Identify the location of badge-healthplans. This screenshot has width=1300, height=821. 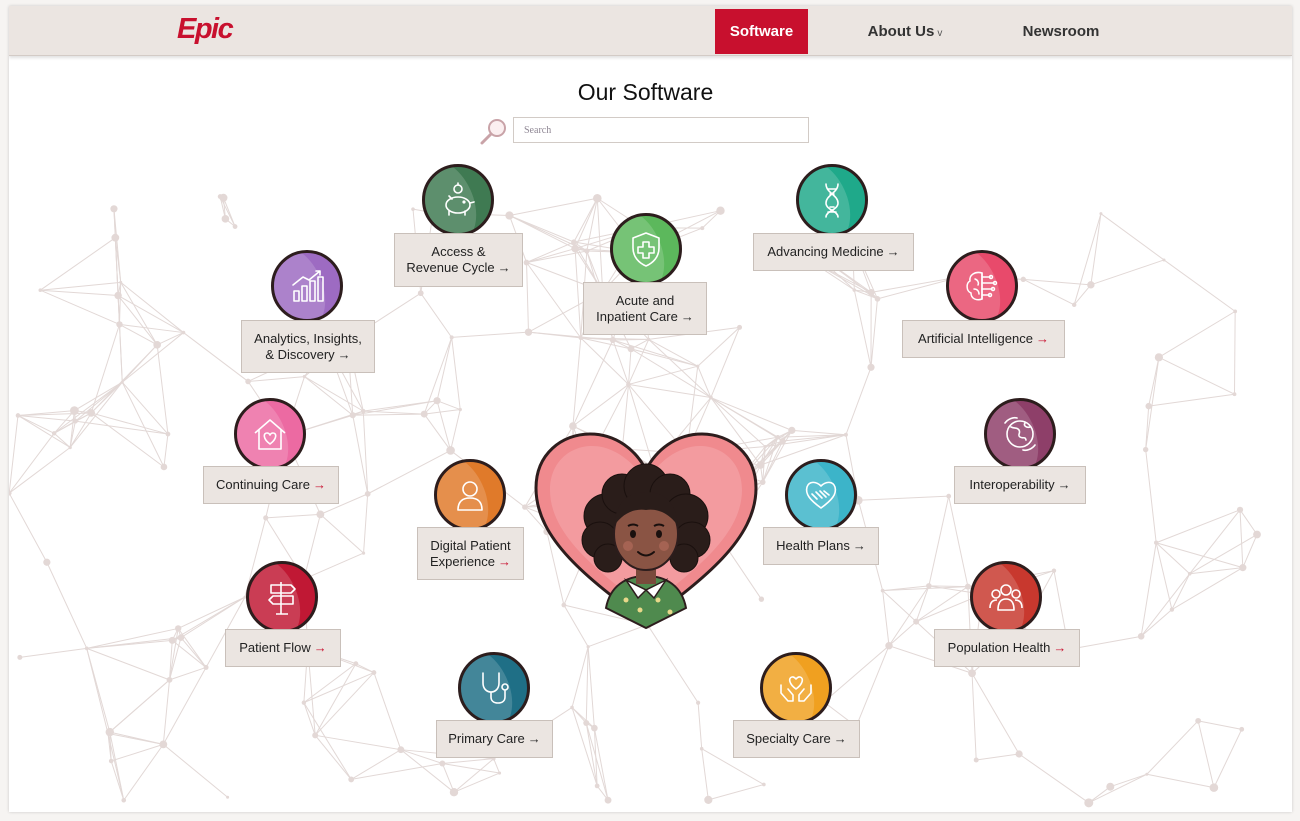
(821, 495).